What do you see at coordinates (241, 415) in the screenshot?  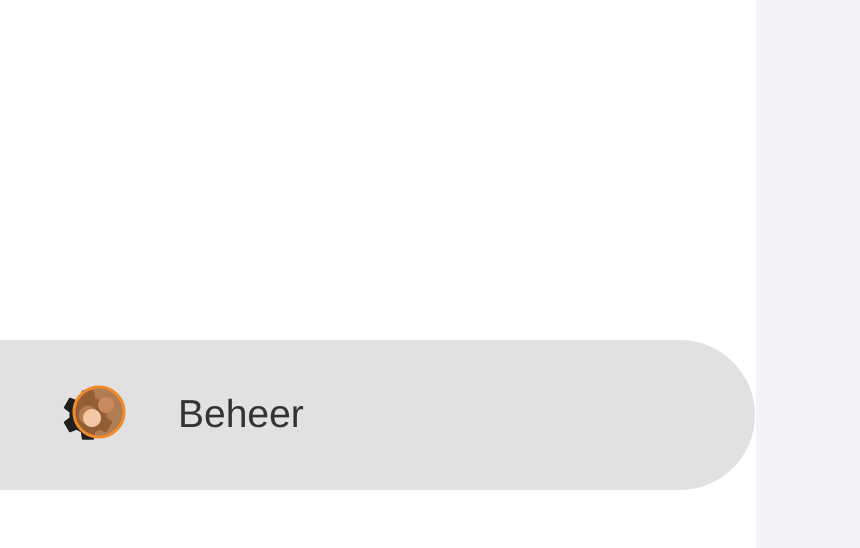 I see `item-label: Beheer` at bounding box center [241, 415].